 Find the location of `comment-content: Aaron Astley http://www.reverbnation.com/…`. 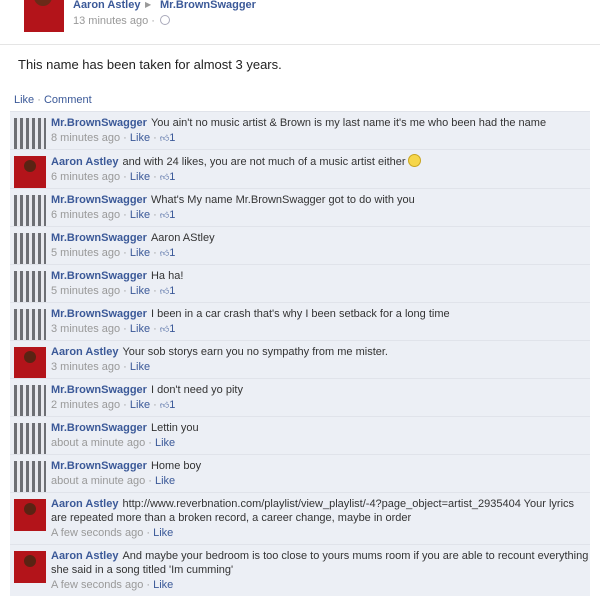

comment-content: Aaron Astley http://www.reverbnation.com/… is located at coordinates (320, 511).